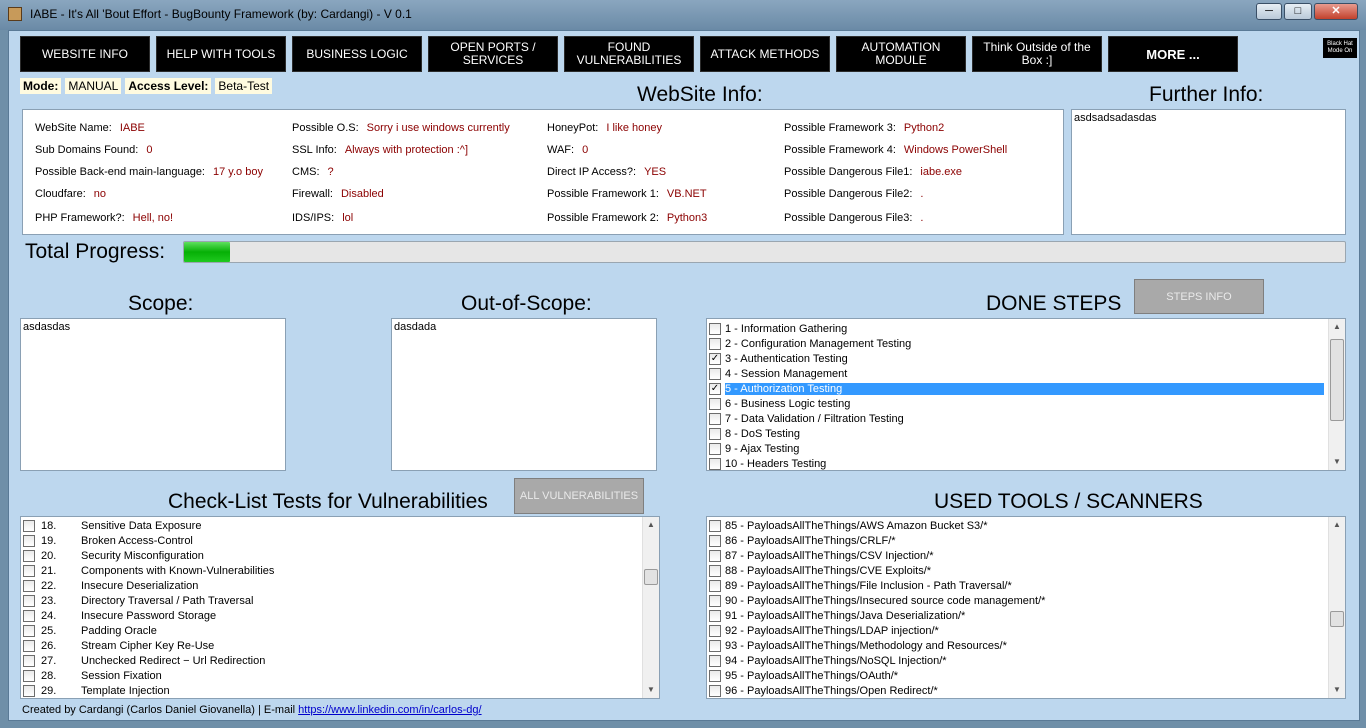  I want to click on steps-info-button: STEPS INFO, so click(1199, 296).